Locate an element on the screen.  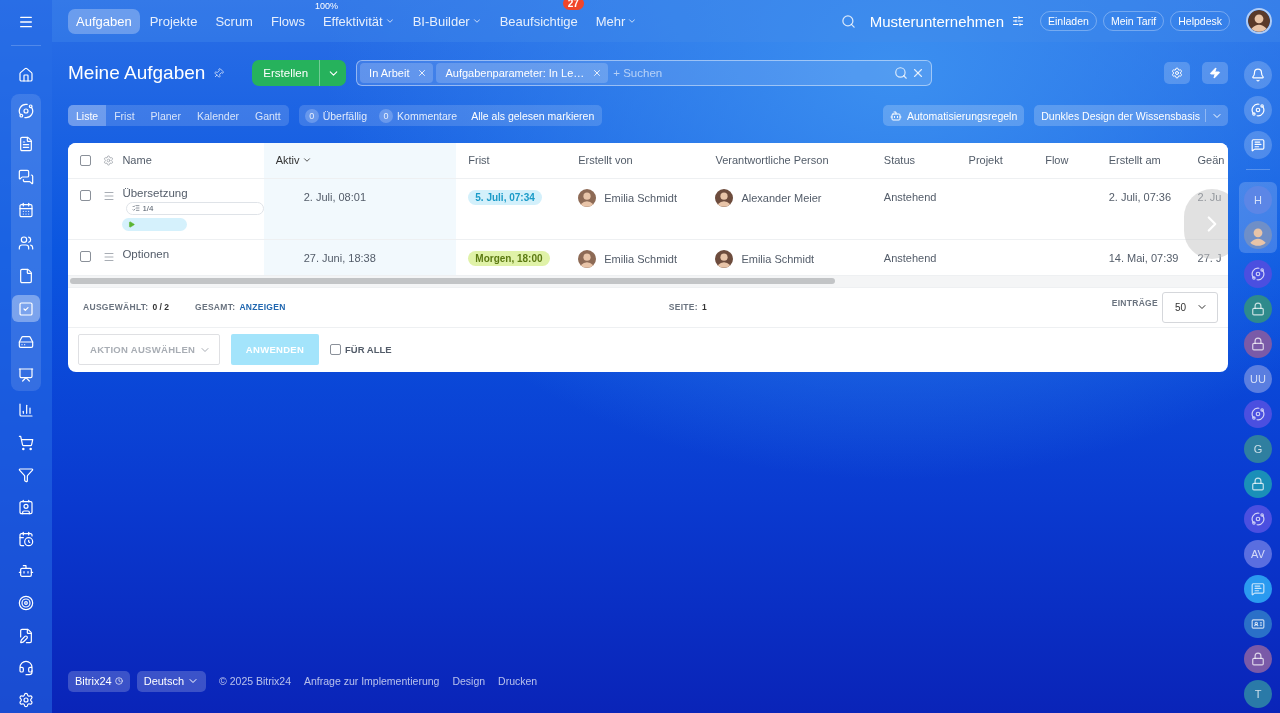
nav-tab: Beaufsichtige is located at coordinates (538, 21).